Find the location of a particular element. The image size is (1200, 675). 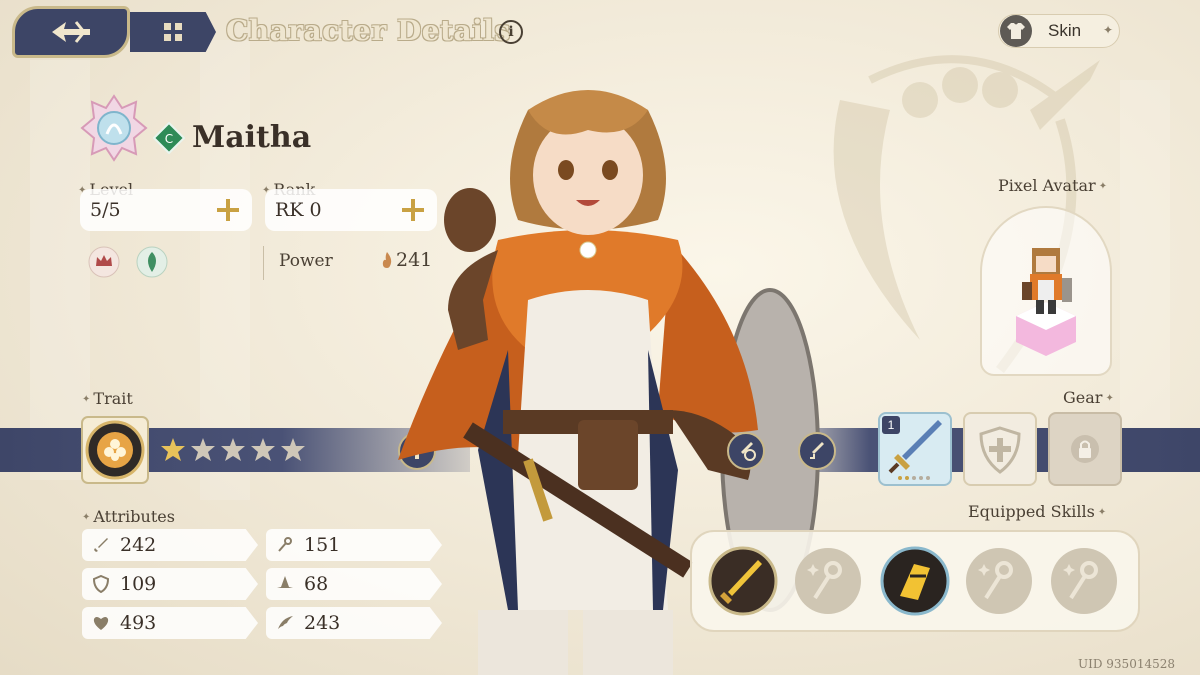

power-label: Power is located at coordinates (306, 261).